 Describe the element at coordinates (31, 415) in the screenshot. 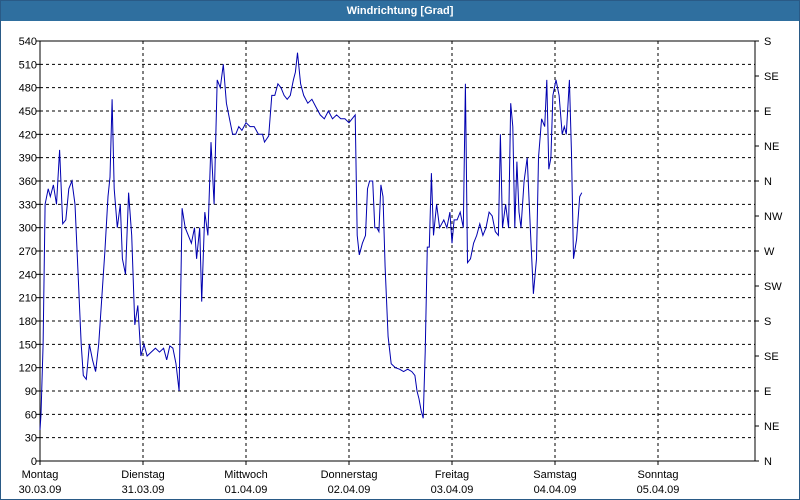

I see `y-tick-label: 60` at that location.